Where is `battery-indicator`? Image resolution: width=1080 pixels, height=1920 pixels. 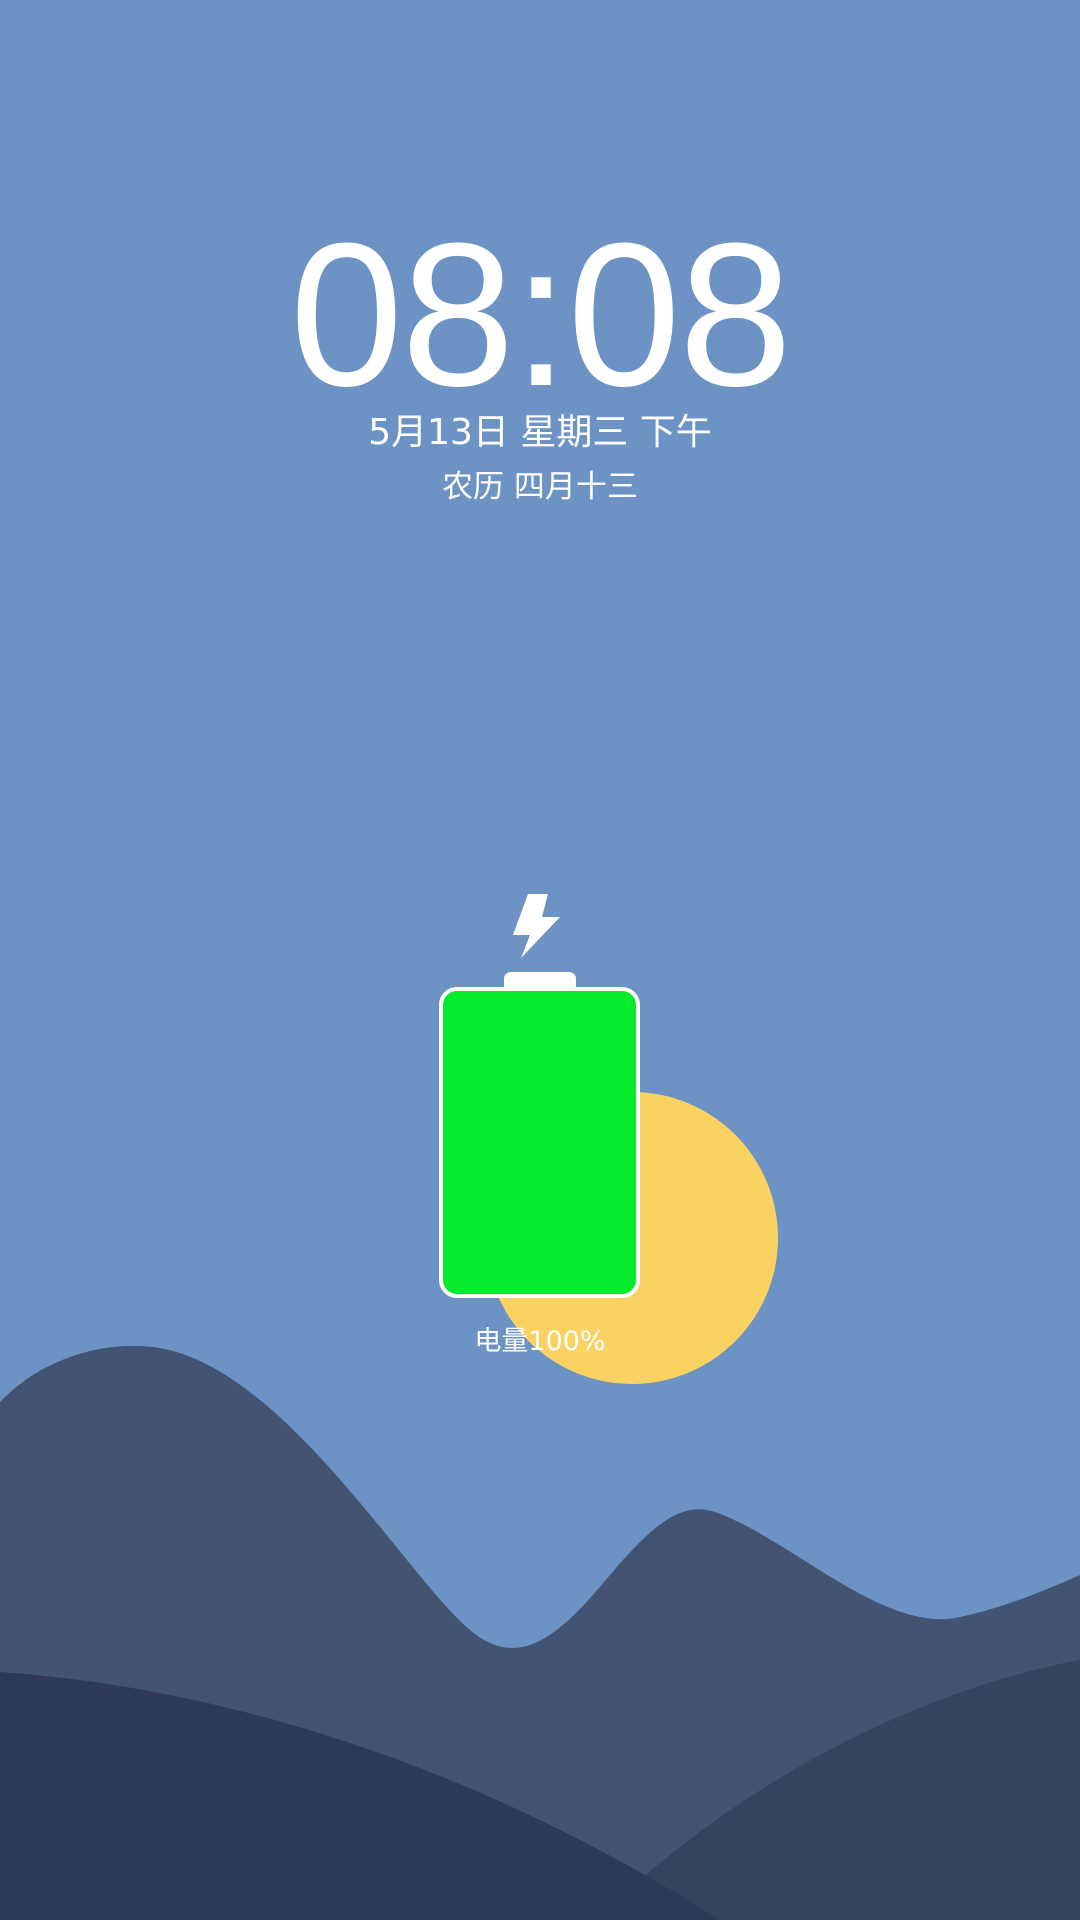
battery-indicator is located at coordinates (539, 1135).